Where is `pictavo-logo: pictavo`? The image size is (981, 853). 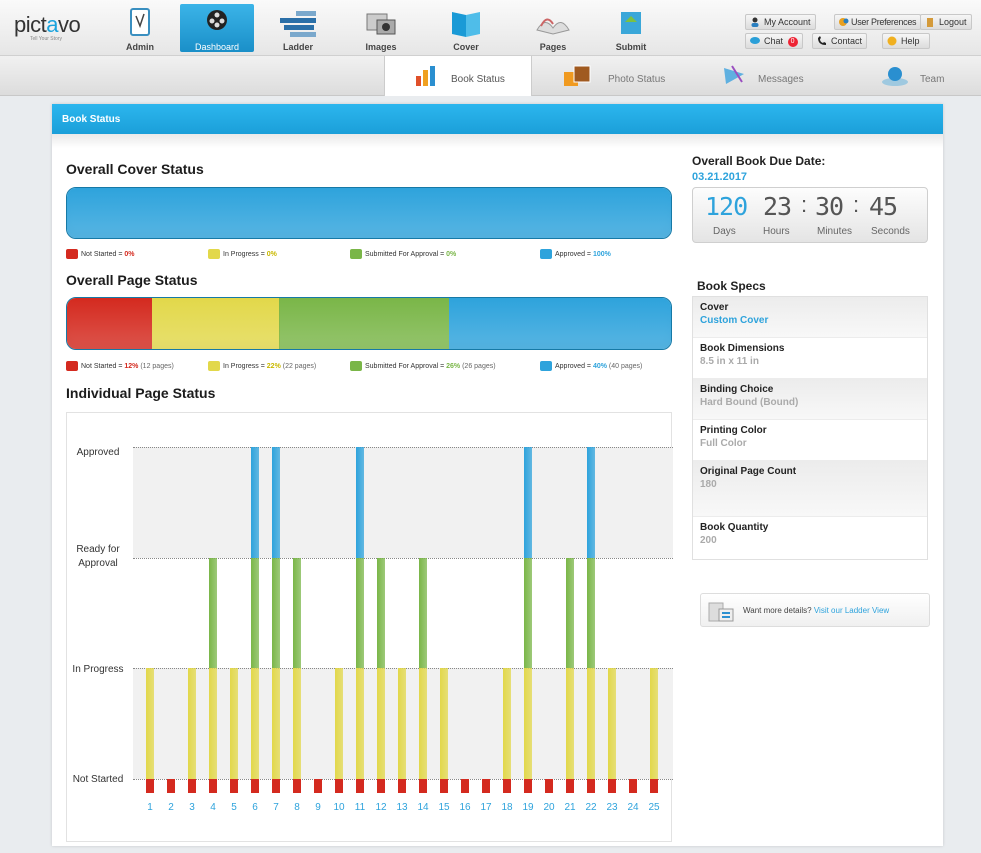
pictavo-logo: pictavo is located at coordinates (47, 25).